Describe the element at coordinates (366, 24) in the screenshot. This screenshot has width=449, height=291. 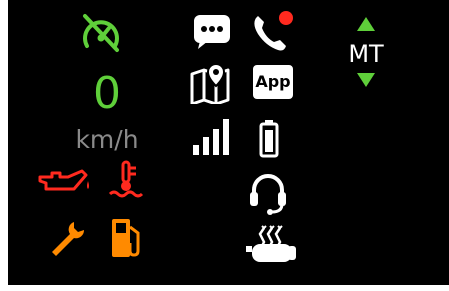
I see `gear-up-arrow-icon` at that location.